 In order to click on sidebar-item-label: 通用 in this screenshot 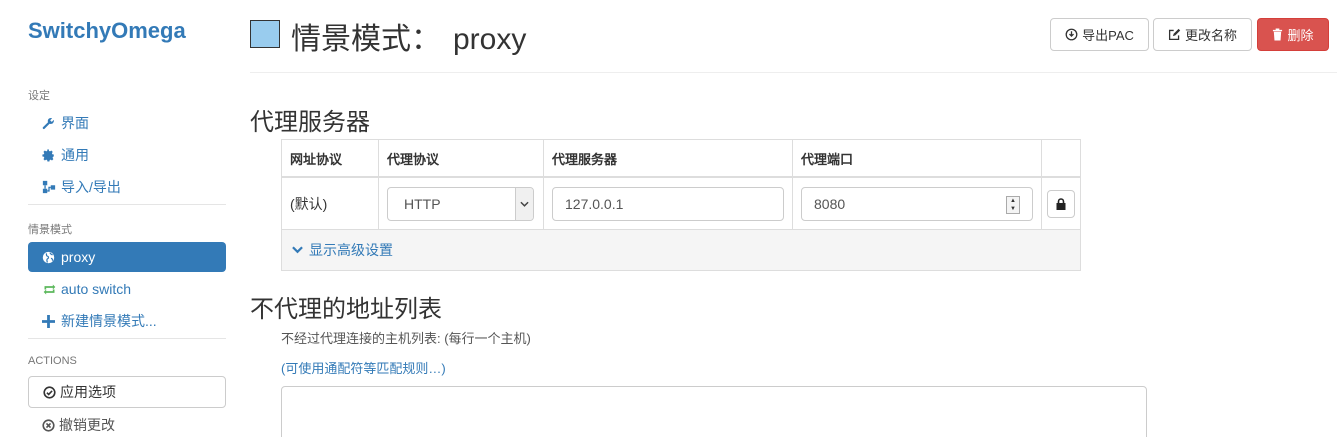, I will do `click(75, 155)`.